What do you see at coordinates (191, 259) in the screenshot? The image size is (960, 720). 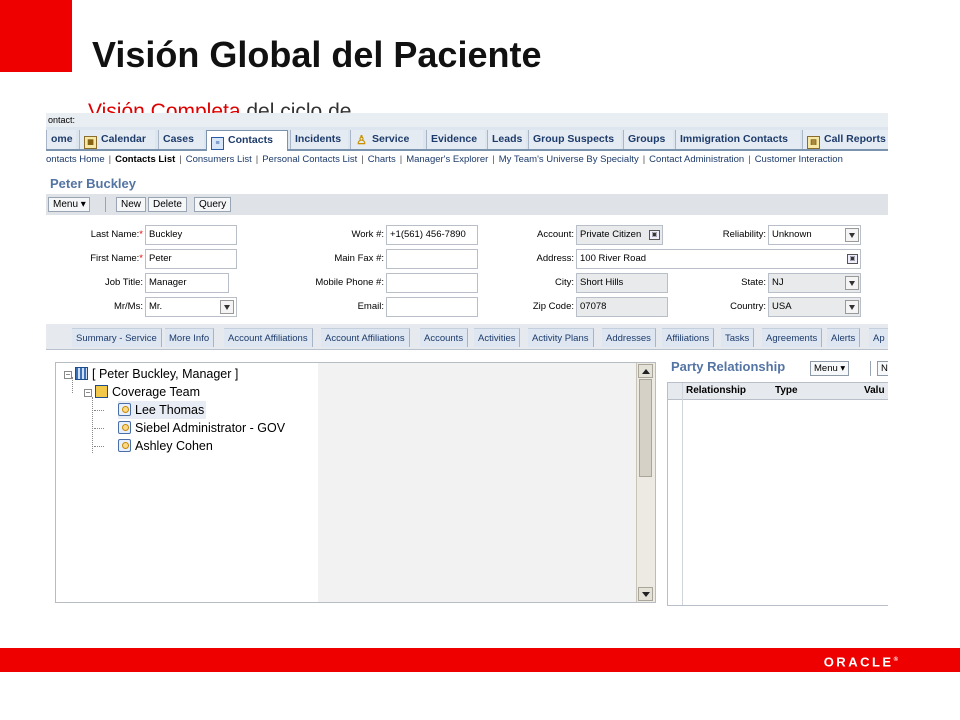 I see `first-name-field: Peter` at bounding box center [191, 259].